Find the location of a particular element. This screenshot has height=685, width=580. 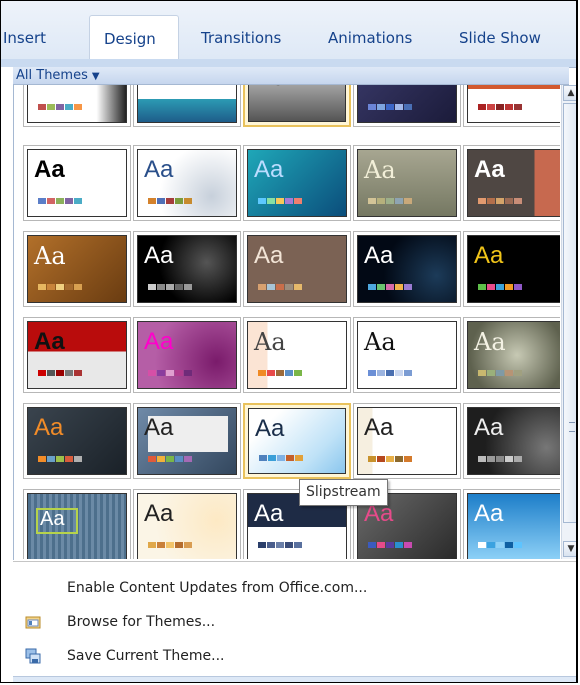

scroll-down-icon: ▼ is located at coordinates (569, 549).